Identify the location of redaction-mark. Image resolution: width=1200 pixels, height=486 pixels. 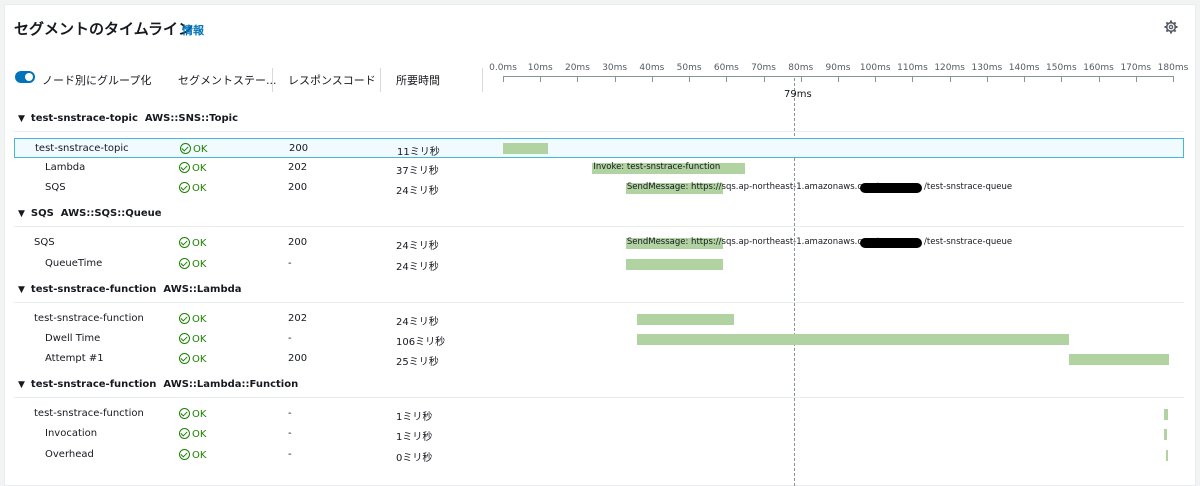
(891, 188).